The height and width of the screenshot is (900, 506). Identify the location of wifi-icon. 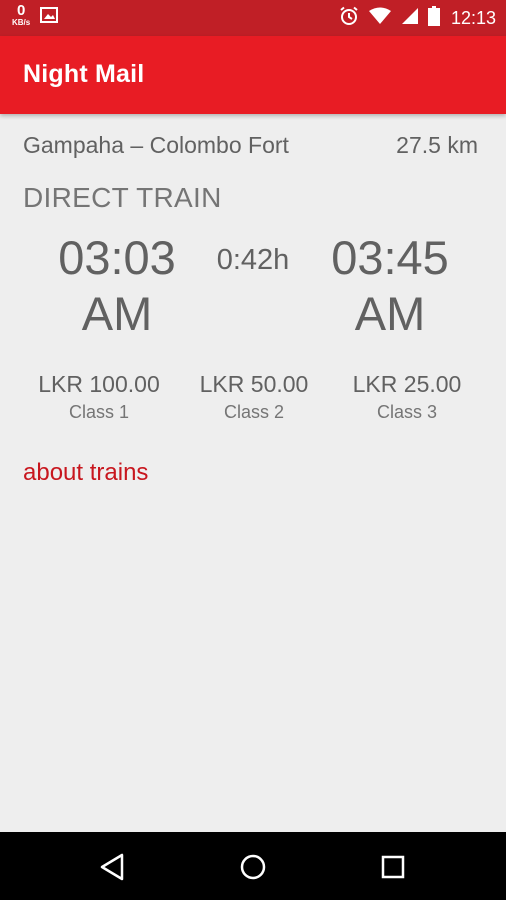
(380, 18).